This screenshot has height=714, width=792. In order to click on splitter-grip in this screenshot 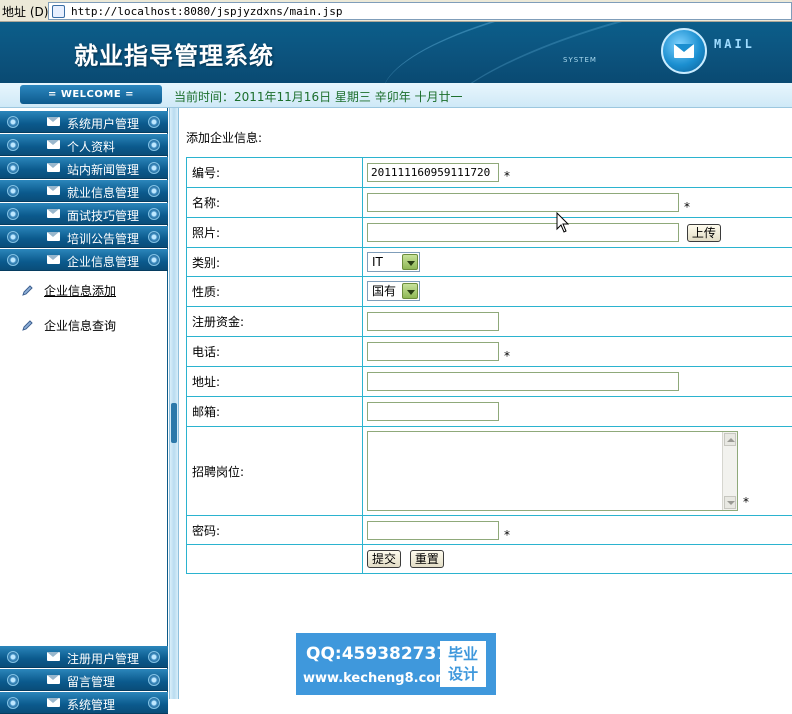, I will do `click(174, 423)`.